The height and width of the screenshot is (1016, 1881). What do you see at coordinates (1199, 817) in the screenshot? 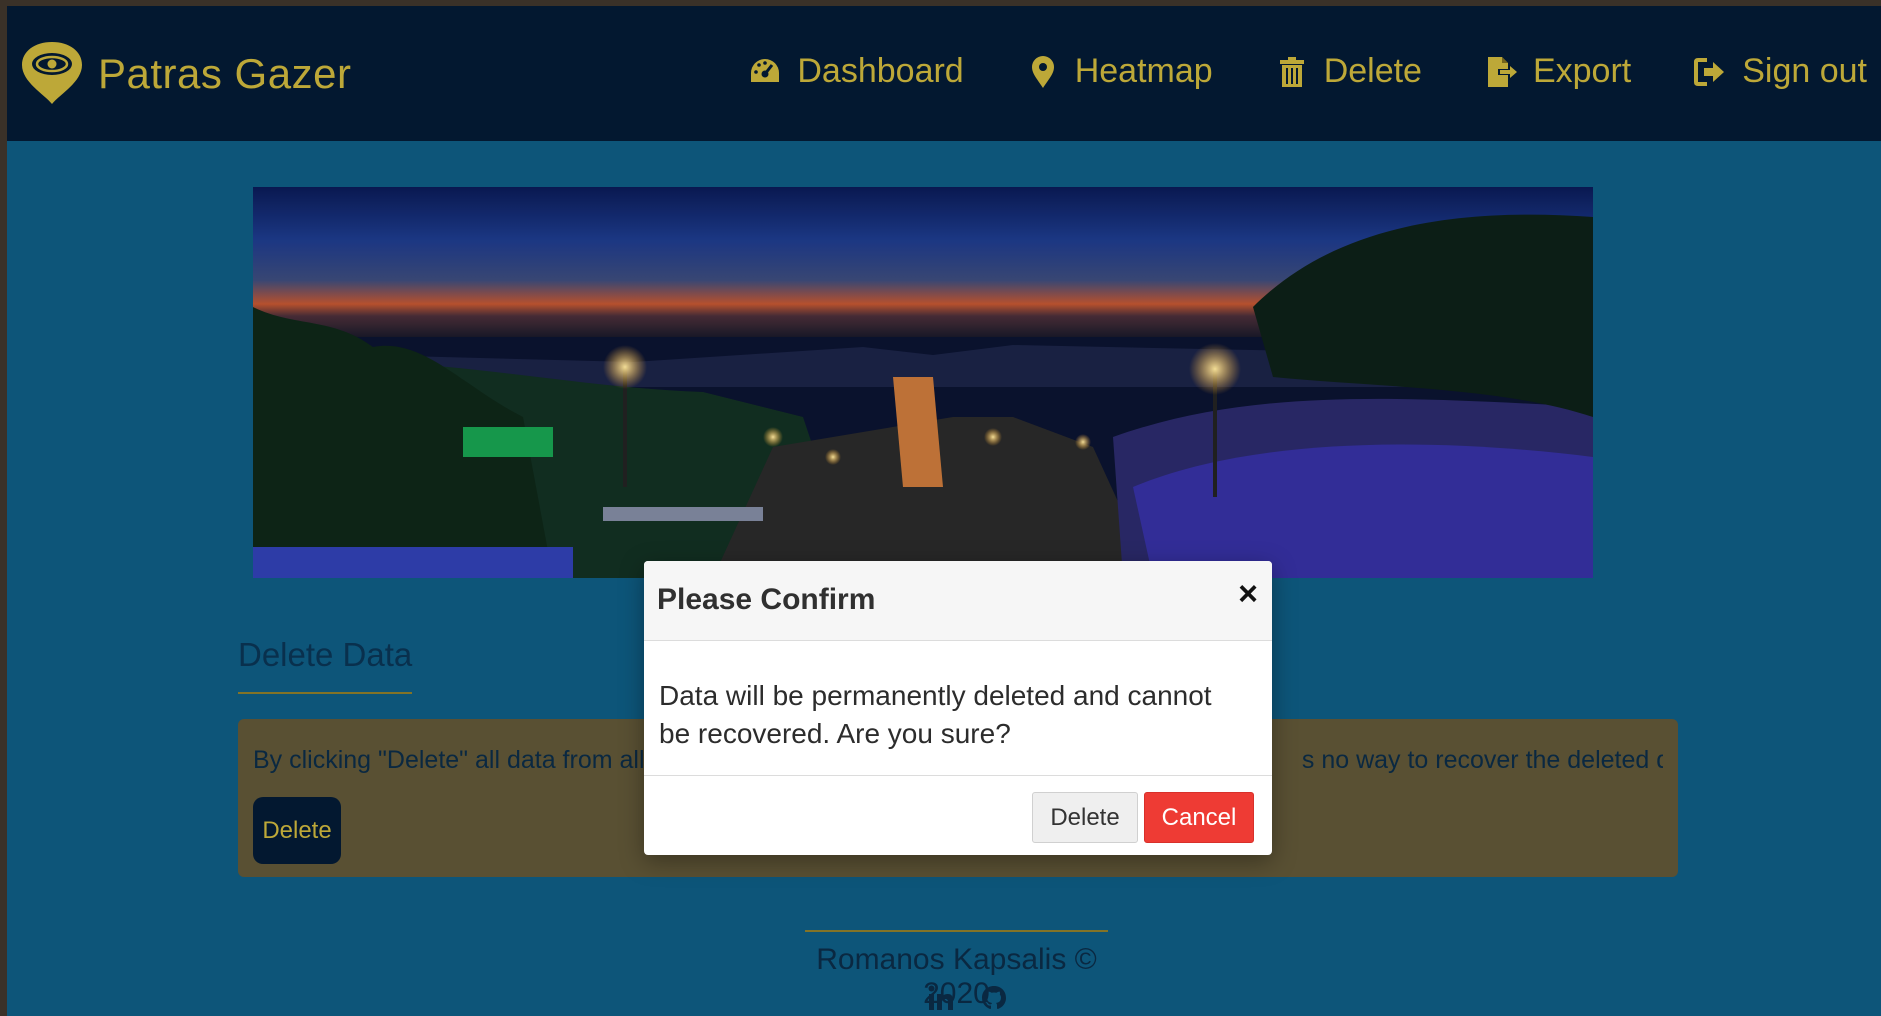
I see `cancel-button: Cancel` at bounding box center [1199, 817].